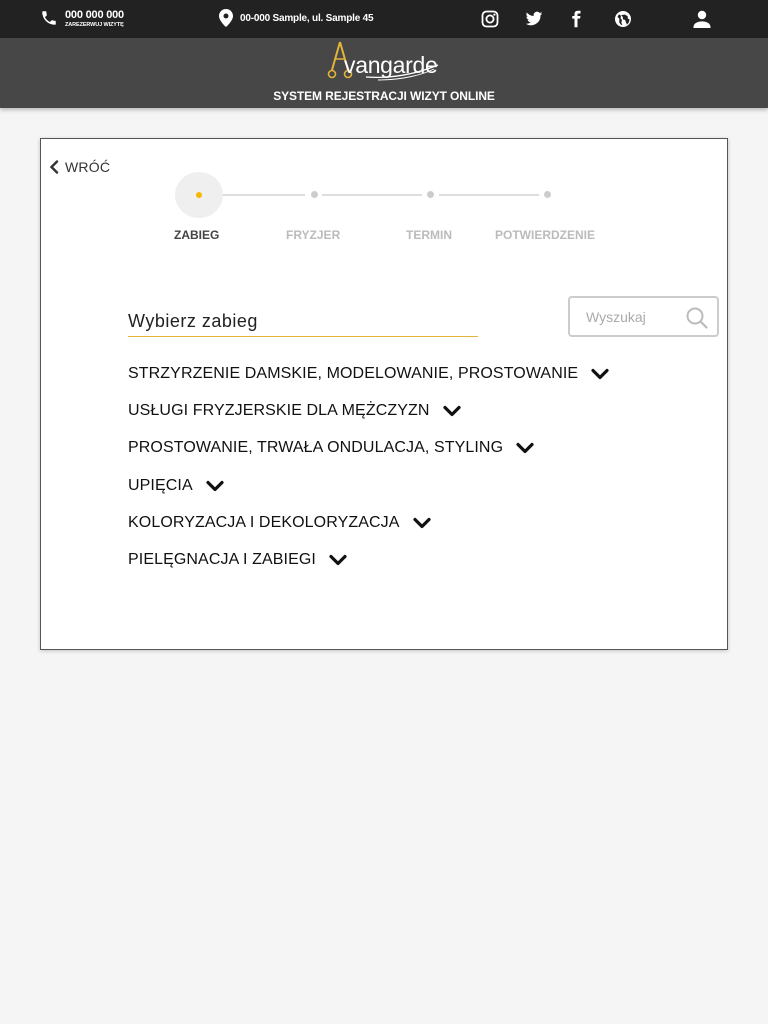  What do you see at coordinates (49, 18) in the screenshot?
I see `phone-icon` at bounding box center [49, 18].